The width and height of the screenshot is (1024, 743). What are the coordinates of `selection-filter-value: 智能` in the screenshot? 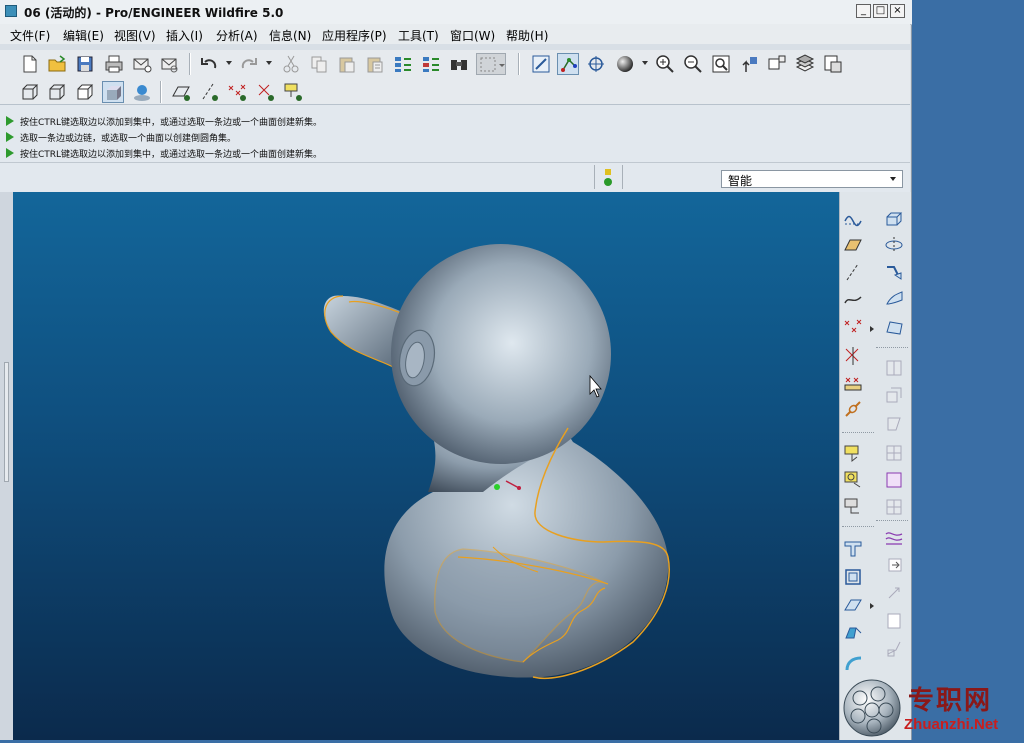 It's located at (740, 181).